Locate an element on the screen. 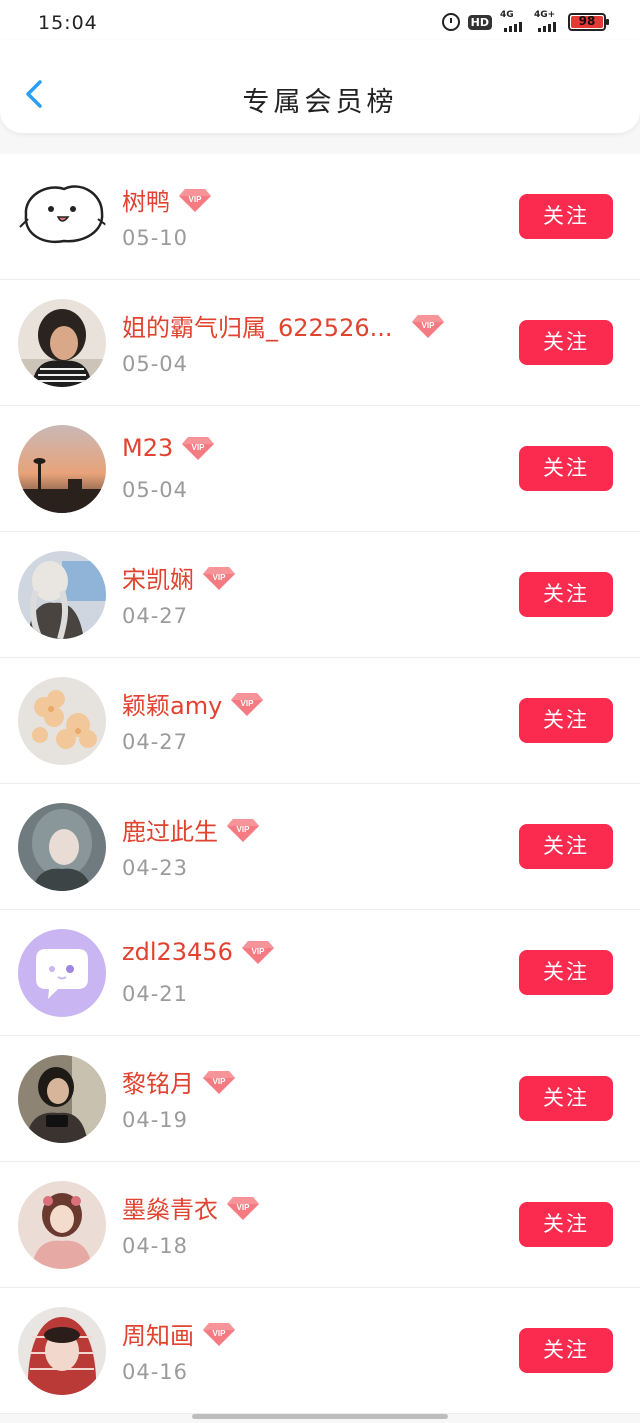 This screenshot has width=640, height=1423. member-name-line: 黎铭月 VIP is located at coordinates (179, 1081).